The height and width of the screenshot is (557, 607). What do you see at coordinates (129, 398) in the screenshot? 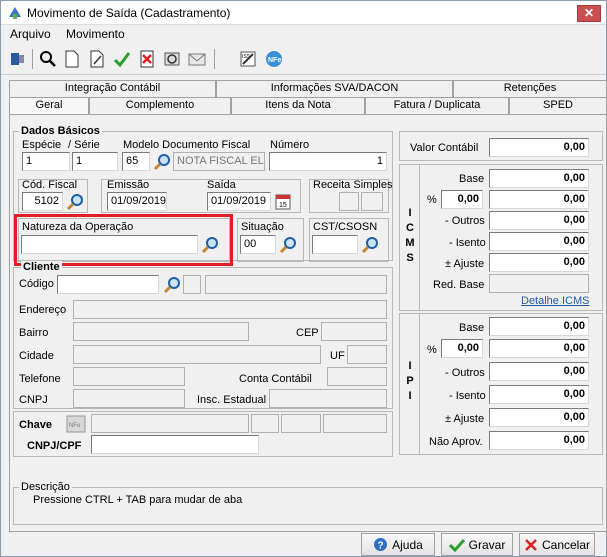
I see `cnpj-field` at bounding box center [129, 398].